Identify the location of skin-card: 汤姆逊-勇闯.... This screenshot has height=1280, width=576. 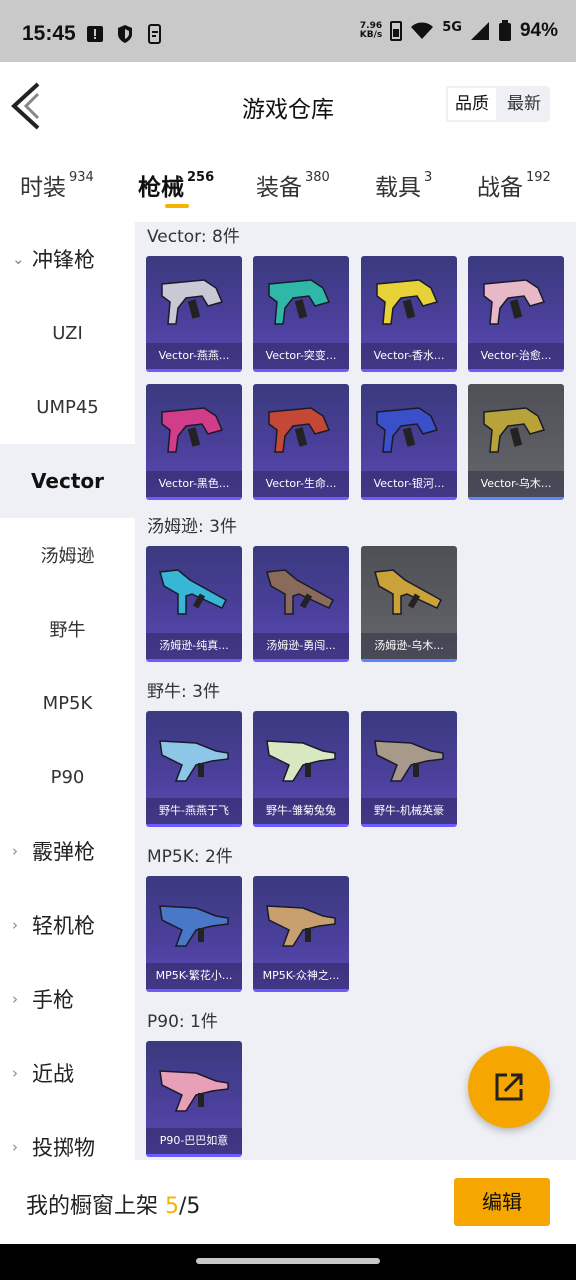
(301, 604).